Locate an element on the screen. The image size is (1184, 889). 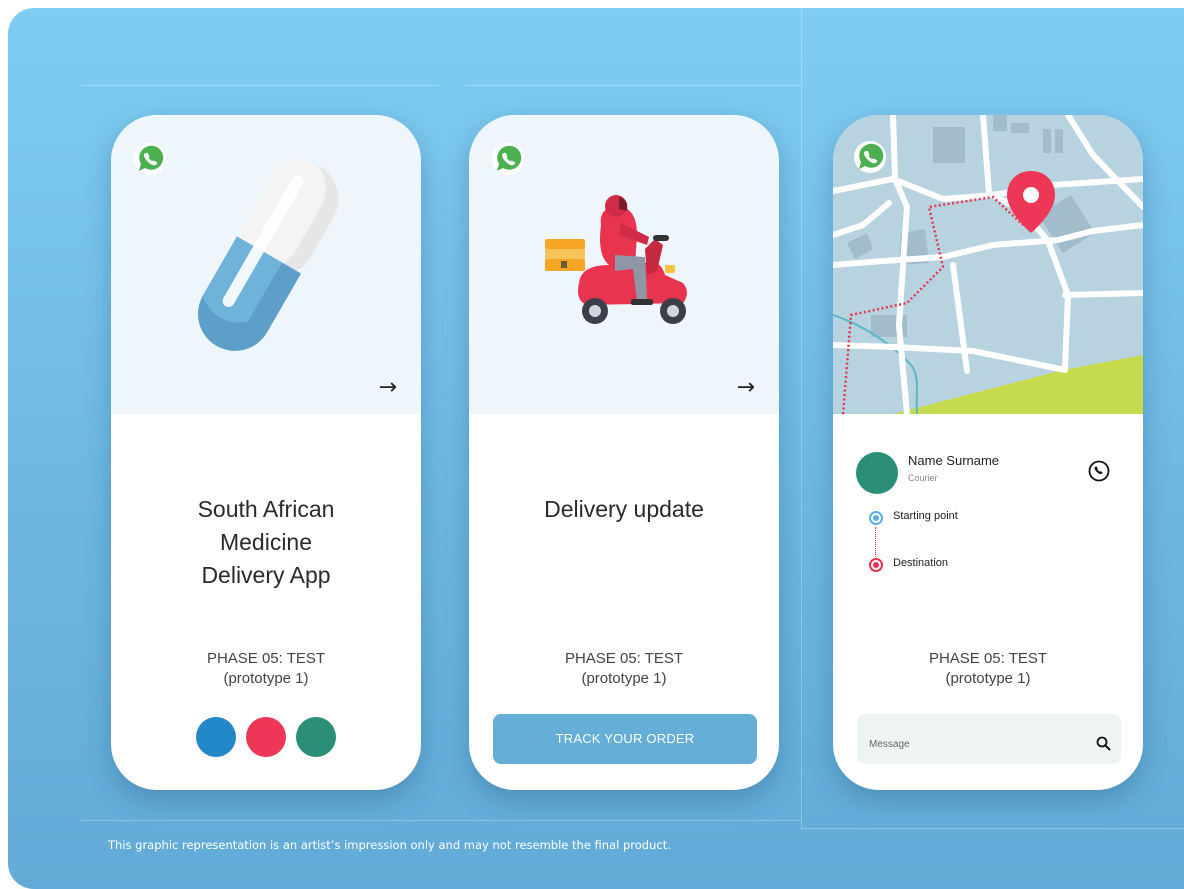
delivery-scooter-icon is located at coordinates (616, 259).